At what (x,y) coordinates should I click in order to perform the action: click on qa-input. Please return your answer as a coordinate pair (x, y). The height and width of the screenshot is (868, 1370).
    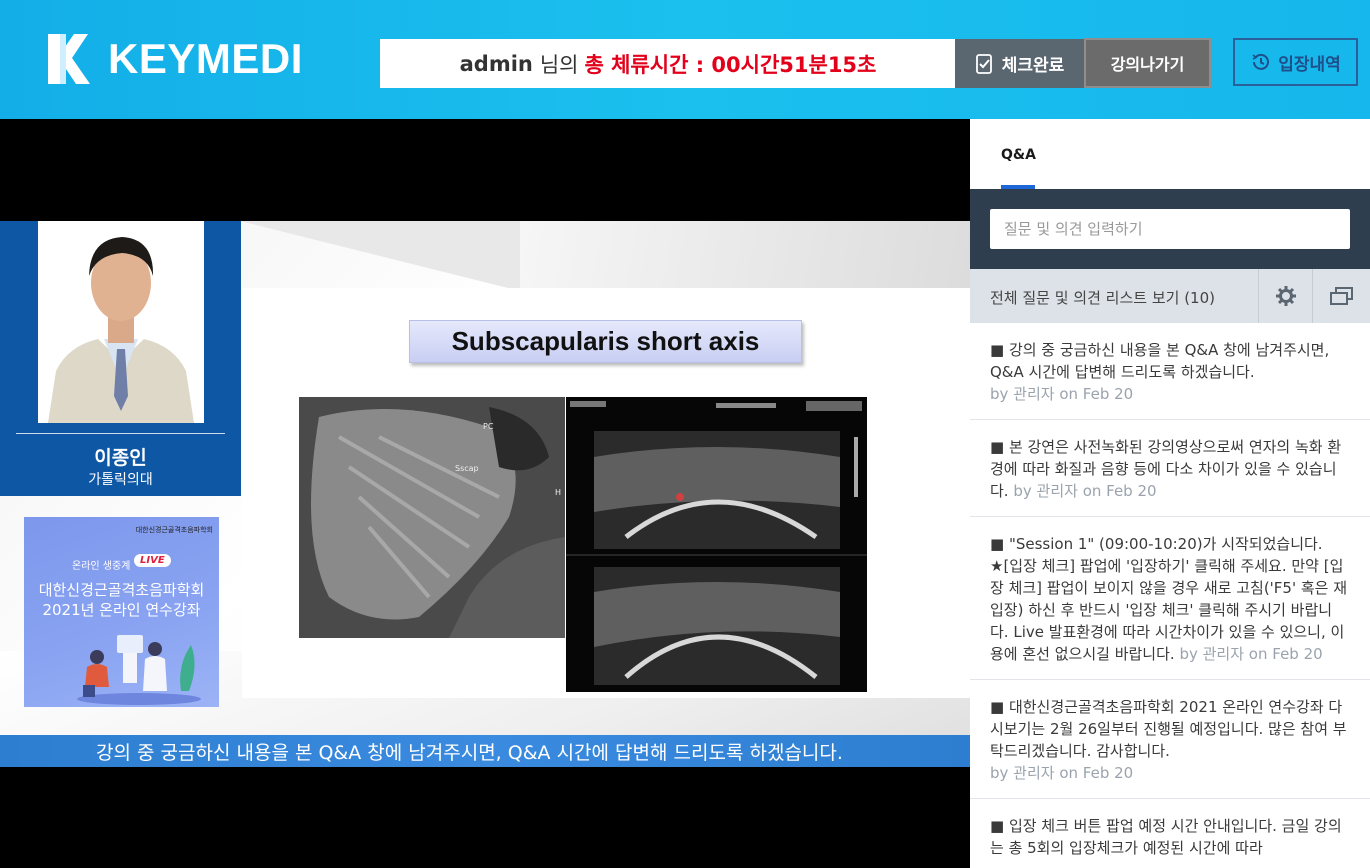
    Looking at the image, I should click on (1170, 229).